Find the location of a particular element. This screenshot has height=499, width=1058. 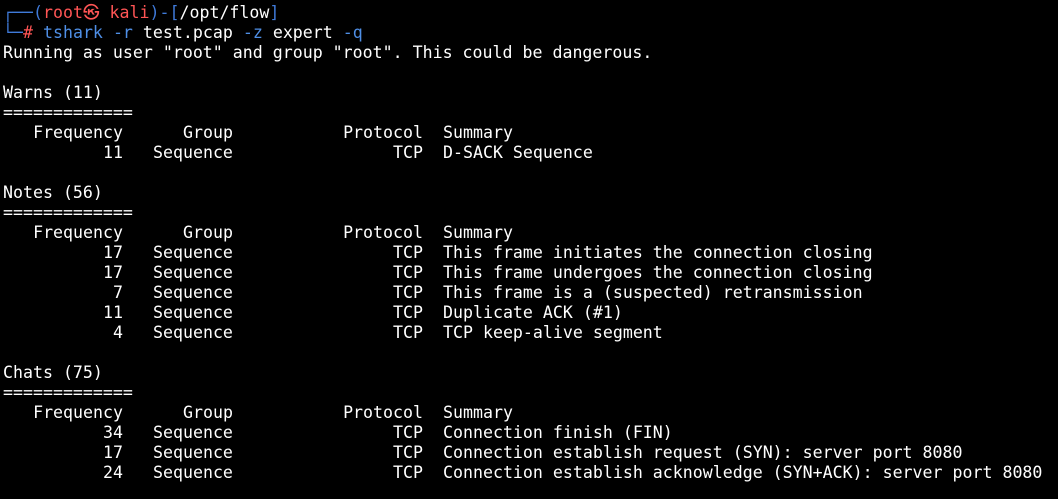

table-row: 4 Sequence TCP TCP keep-alive segment is located at coordinates (530, 333).